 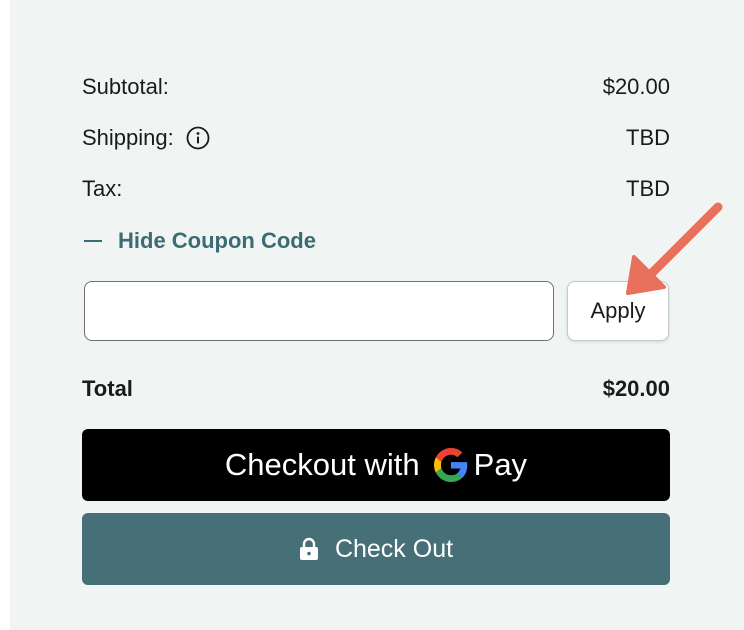 What do you see at coordinates (500, 464) in the screenshot?
I see `gpay-brand: Pay` at bounding box center [500, 464].